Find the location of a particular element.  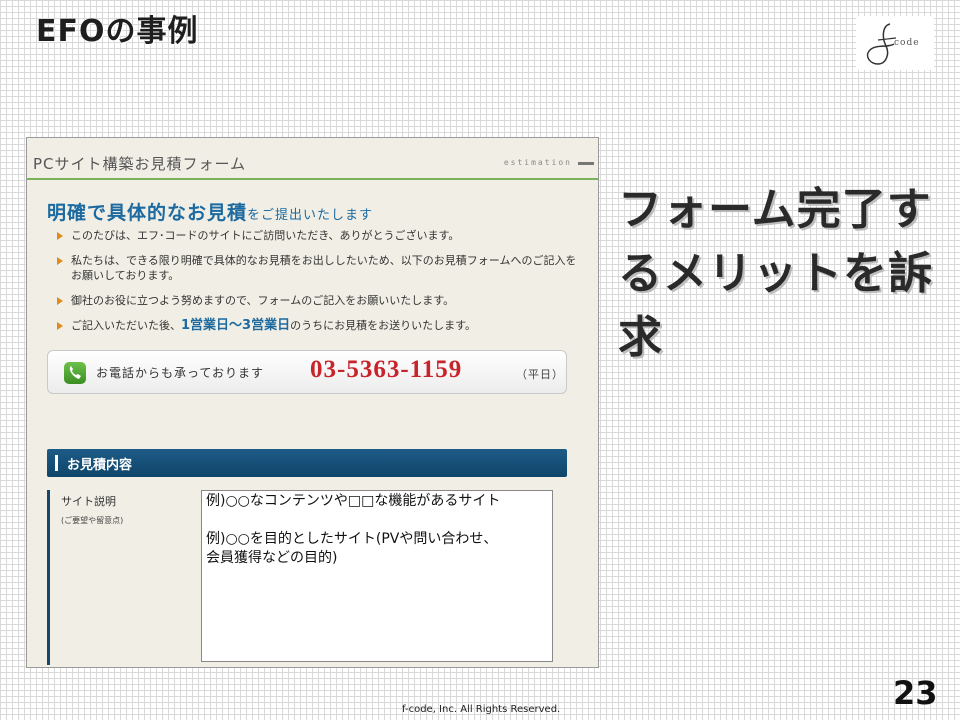

bullet-text: このたびは、エフ･コードのサイトにご訪問いただき、ありがとうございます。 is located at coordinates (265, 235).